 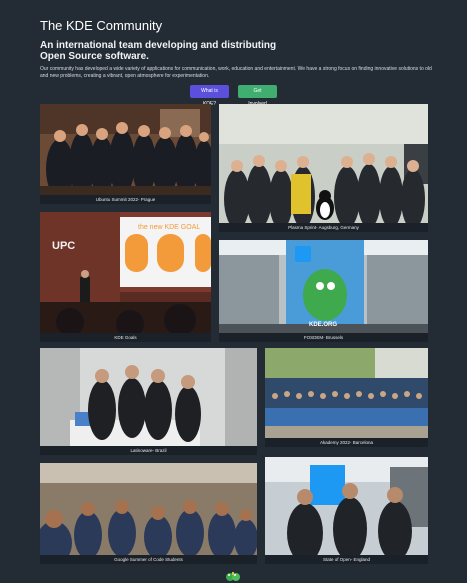 I want to click on slide-title: the new KDE GOAL, so click(x=169, y=227).